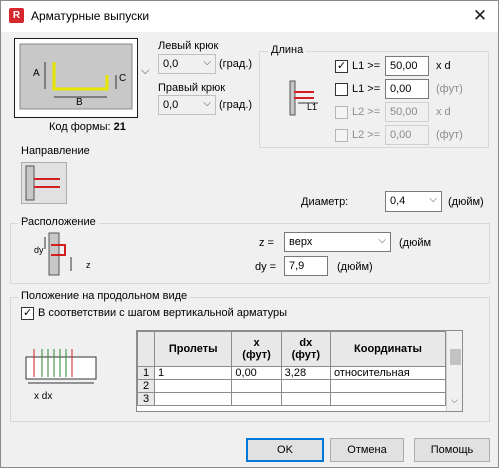  I want to click on column-header-dx-label: dx (фут), so click(306, 349).